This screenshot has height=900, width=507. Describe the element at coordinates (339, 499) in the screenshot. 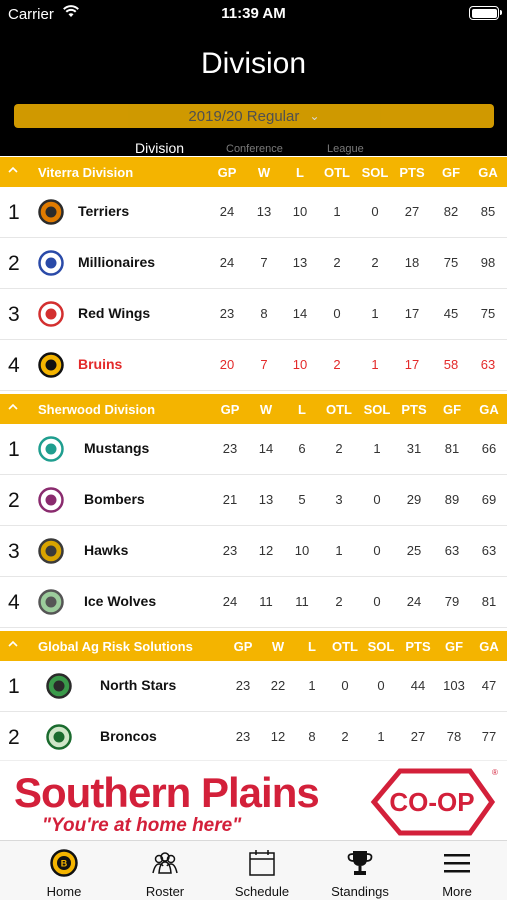

I see `stat-otl: 3` at that location.